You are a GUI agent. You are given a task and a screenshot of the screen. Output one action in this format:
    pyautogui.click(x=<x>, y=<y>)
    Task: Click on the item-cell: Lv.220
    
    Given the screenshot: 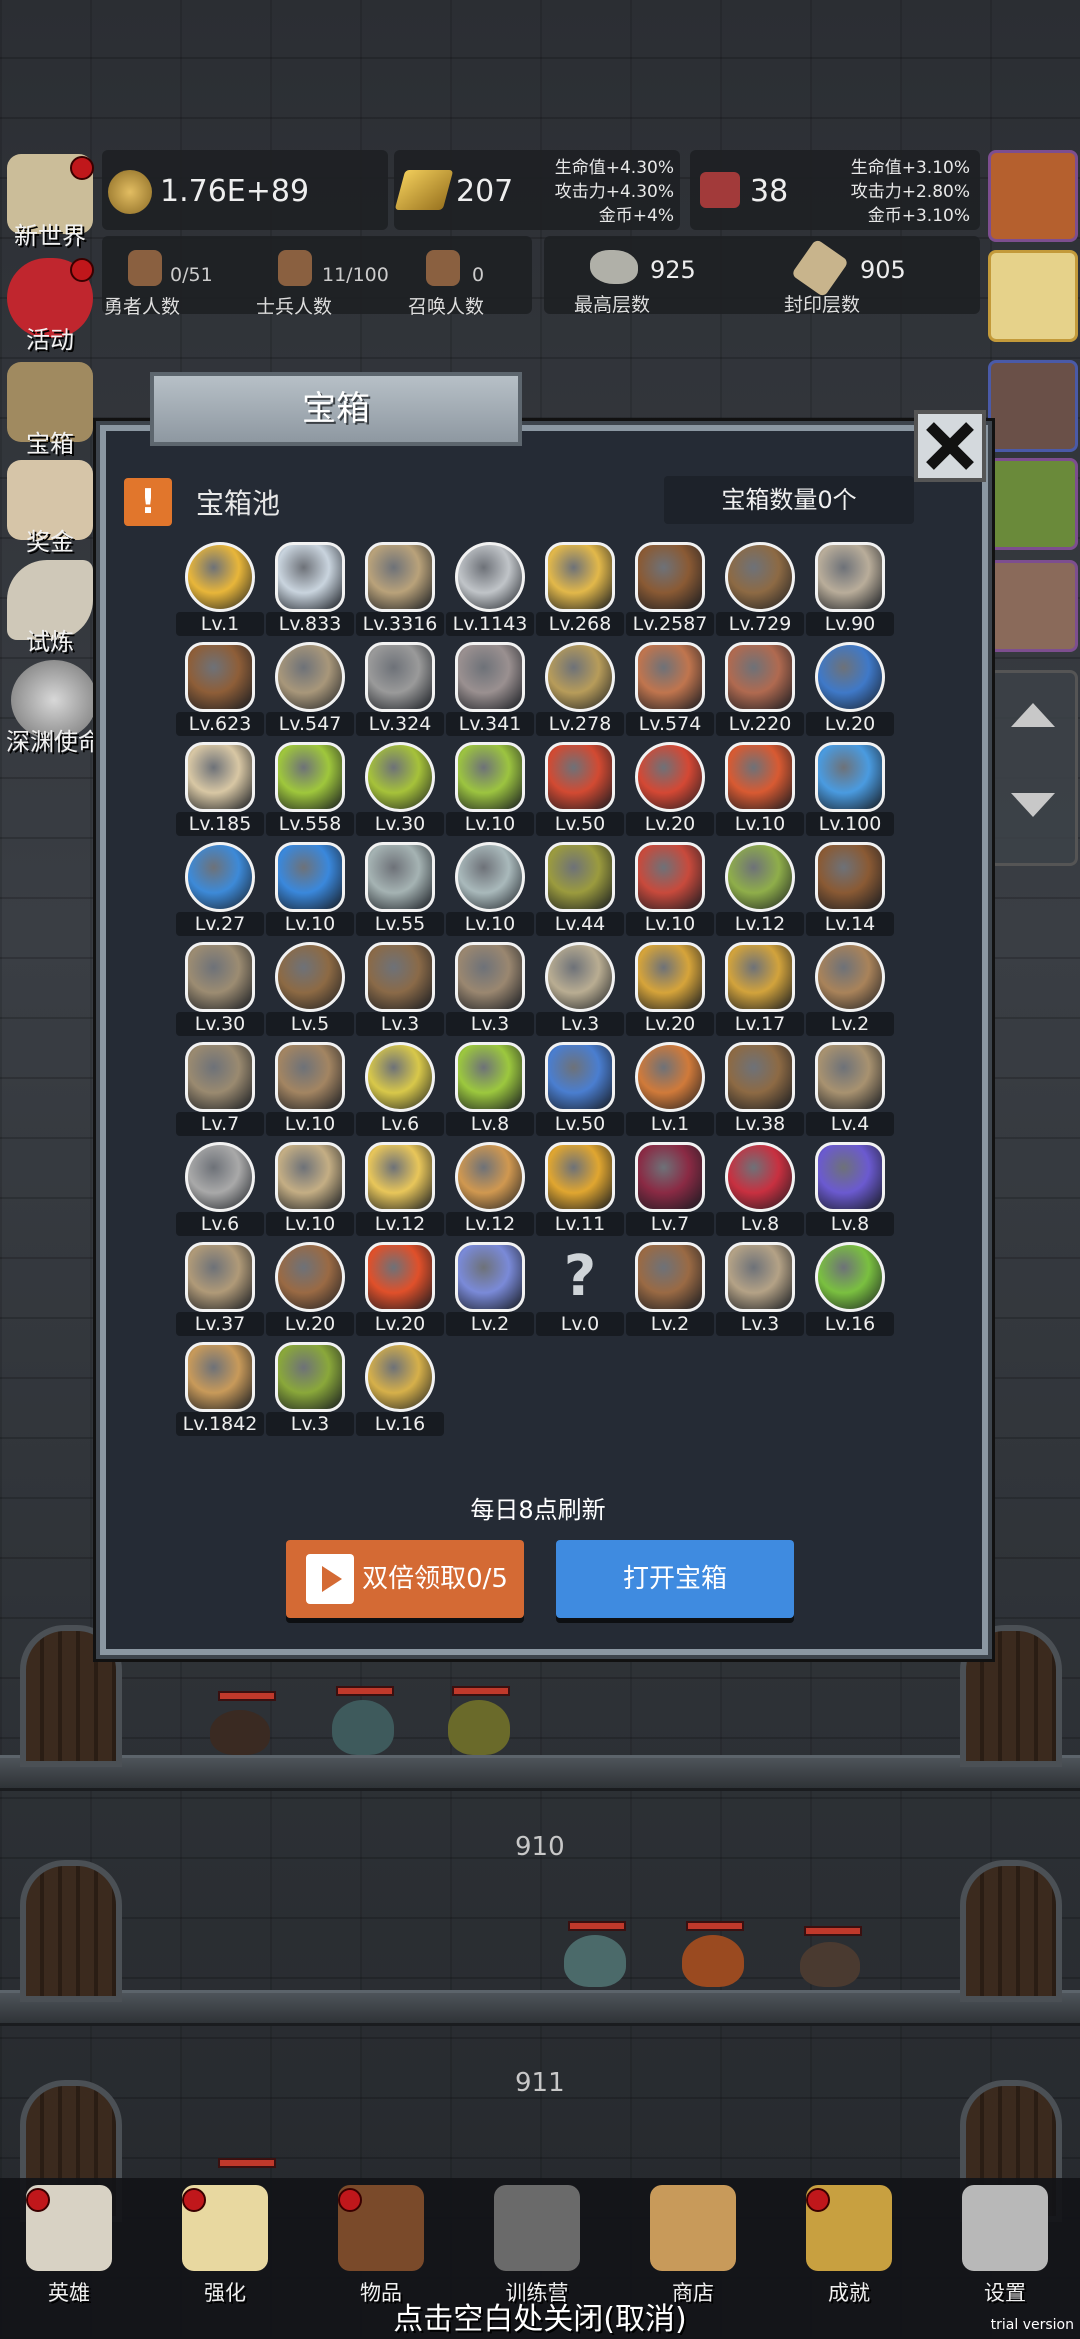 What is the action you would take?
    pyautogui.click(x=760, y=692)
    